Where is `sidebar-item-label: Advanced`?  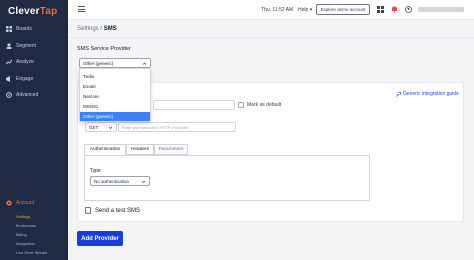 sidebar-item-label: Advanced is located at coordinates (27, 95).